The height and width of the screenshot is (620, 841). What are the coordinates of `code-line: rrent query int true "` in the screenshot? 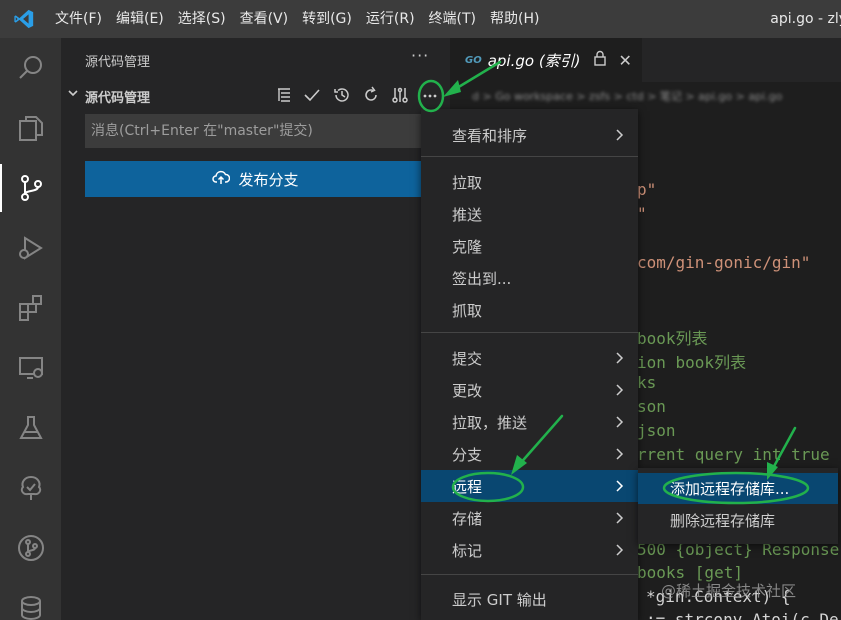 It's located at (739, 454).